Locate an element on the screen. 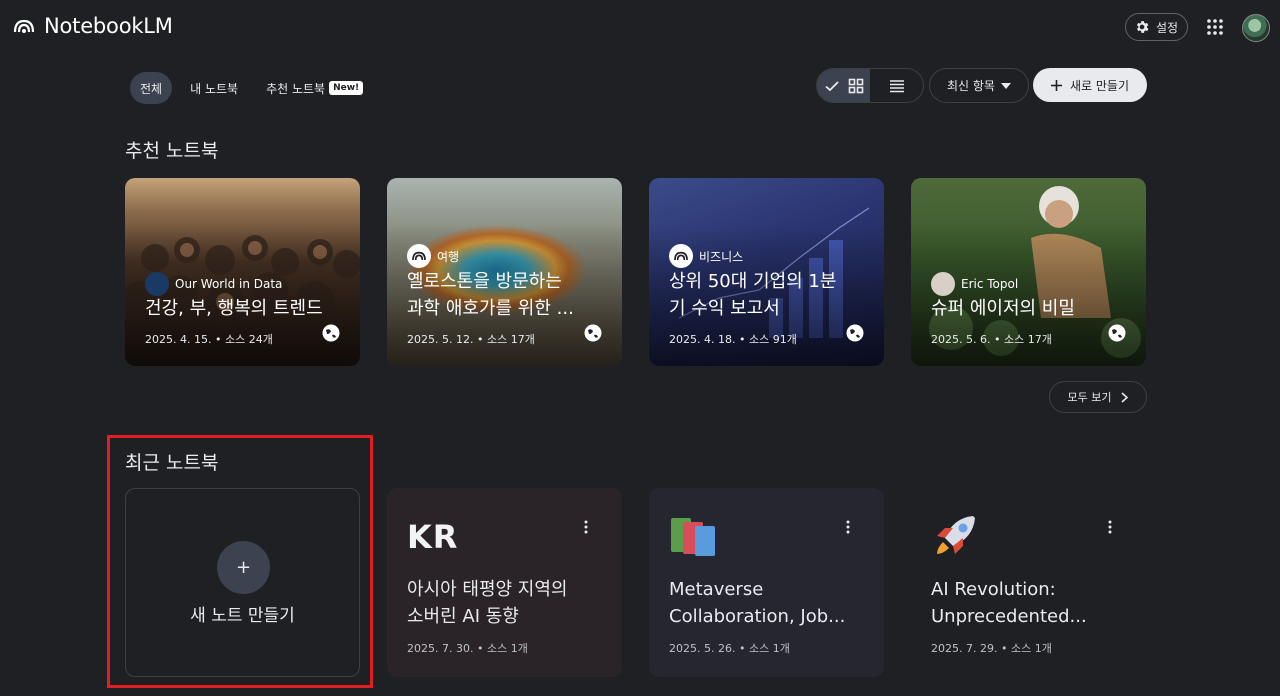 The width and height of the screenshot is (1280, 696). new-notebook-card: + 새 노트 만들기 is located at coordinates (242, 582).